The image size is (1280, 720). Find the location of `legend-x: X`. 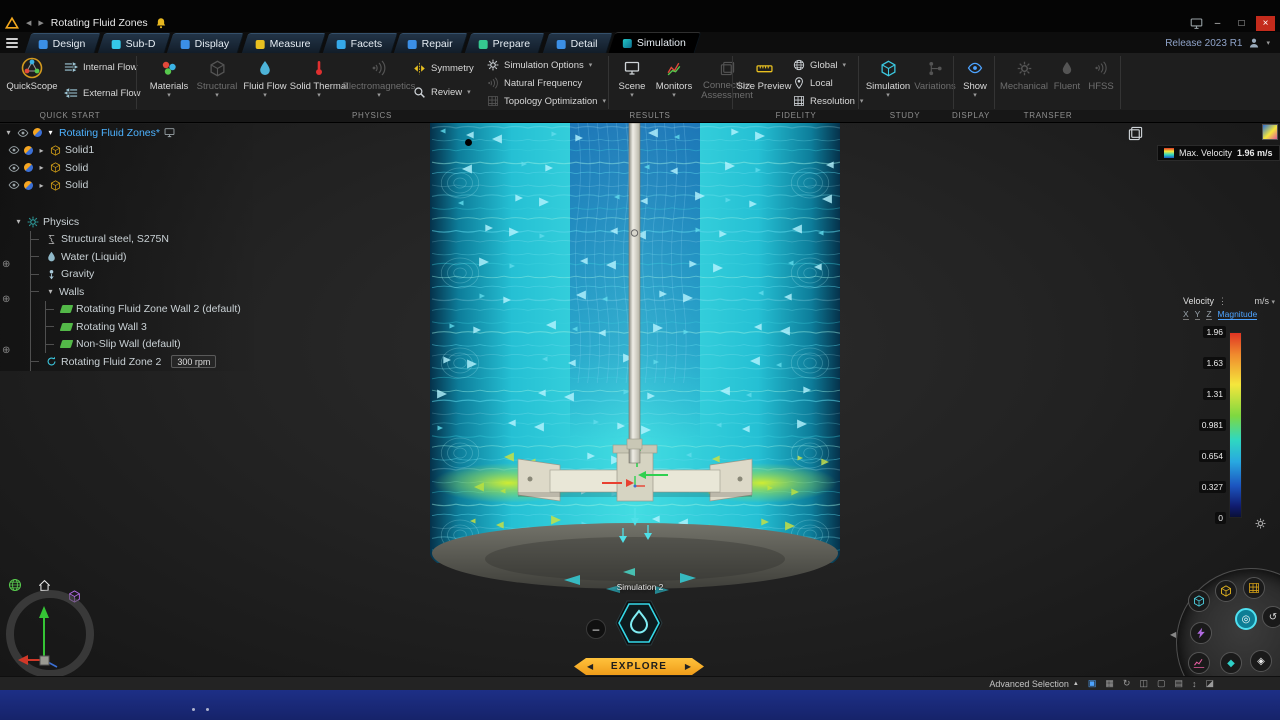

legend-x: X is located at coordinates (1186, 314).